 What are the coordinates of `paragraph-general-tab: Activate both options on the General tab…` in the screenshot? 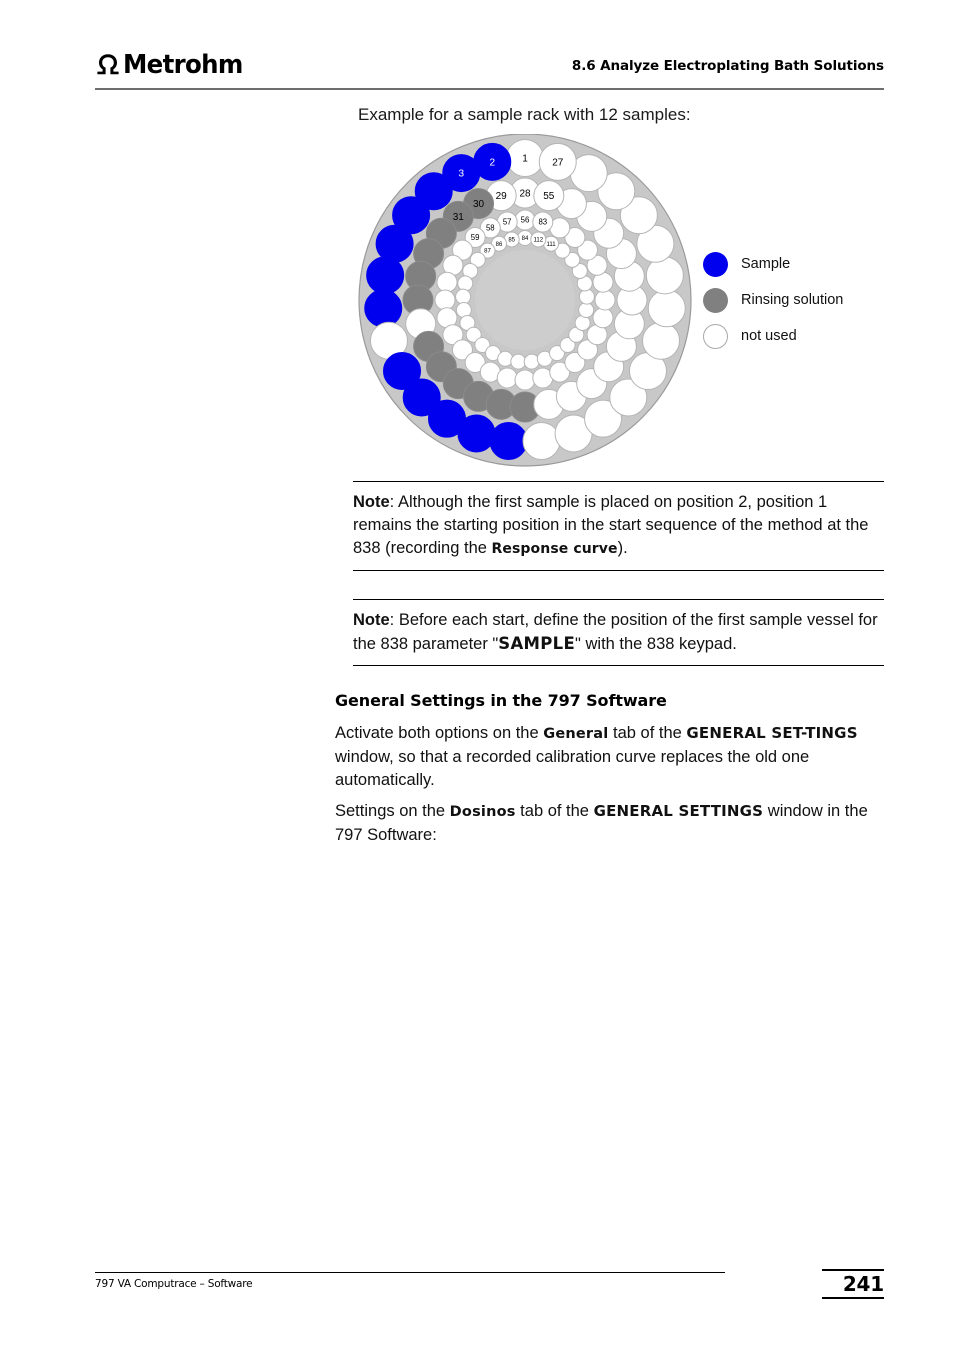 It's located at (609, 757).